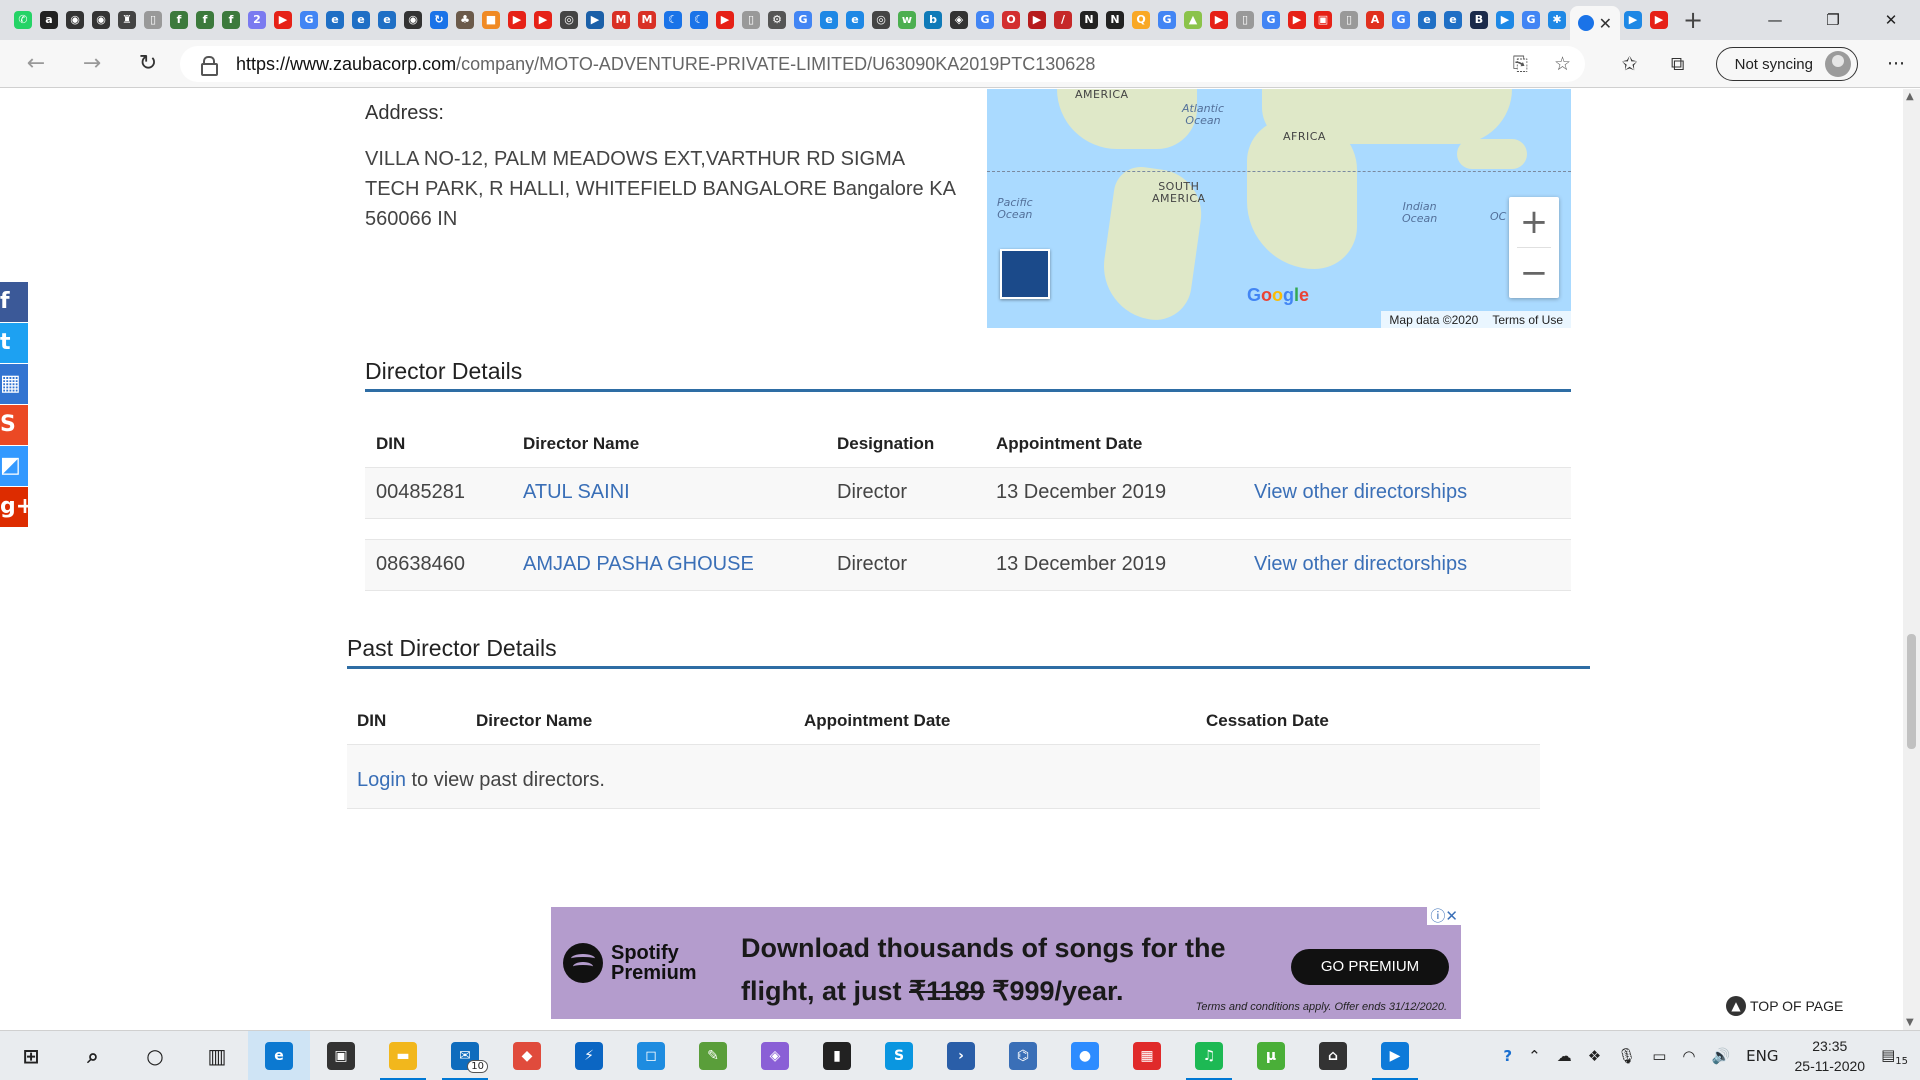 This screenshot has height=1080, width=1920. What do you see at coordinates (1630, 64) in the screenshot?
I see `favorites-icon: ✩` at bounding box center [1630, 64].